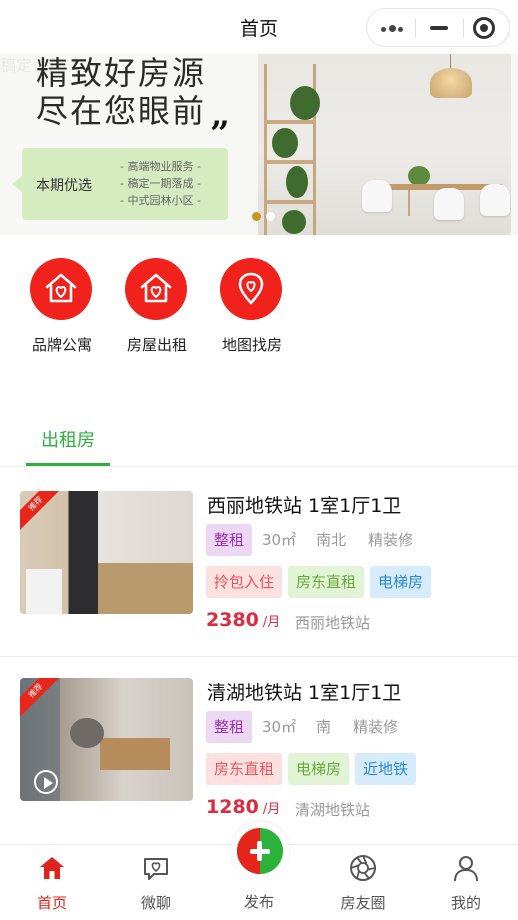 This screenshot has height=920, width=518. I want to click on home-icon, so click(52, 868).